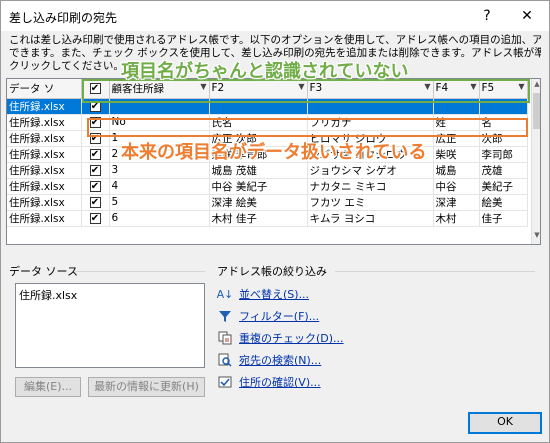 The width and height of the screenshot is (550, 443). What do you see at coordinates (43, 271) in the screenshot?
I see `data-source-label: データ ソース` at bounding box center [43, 271].